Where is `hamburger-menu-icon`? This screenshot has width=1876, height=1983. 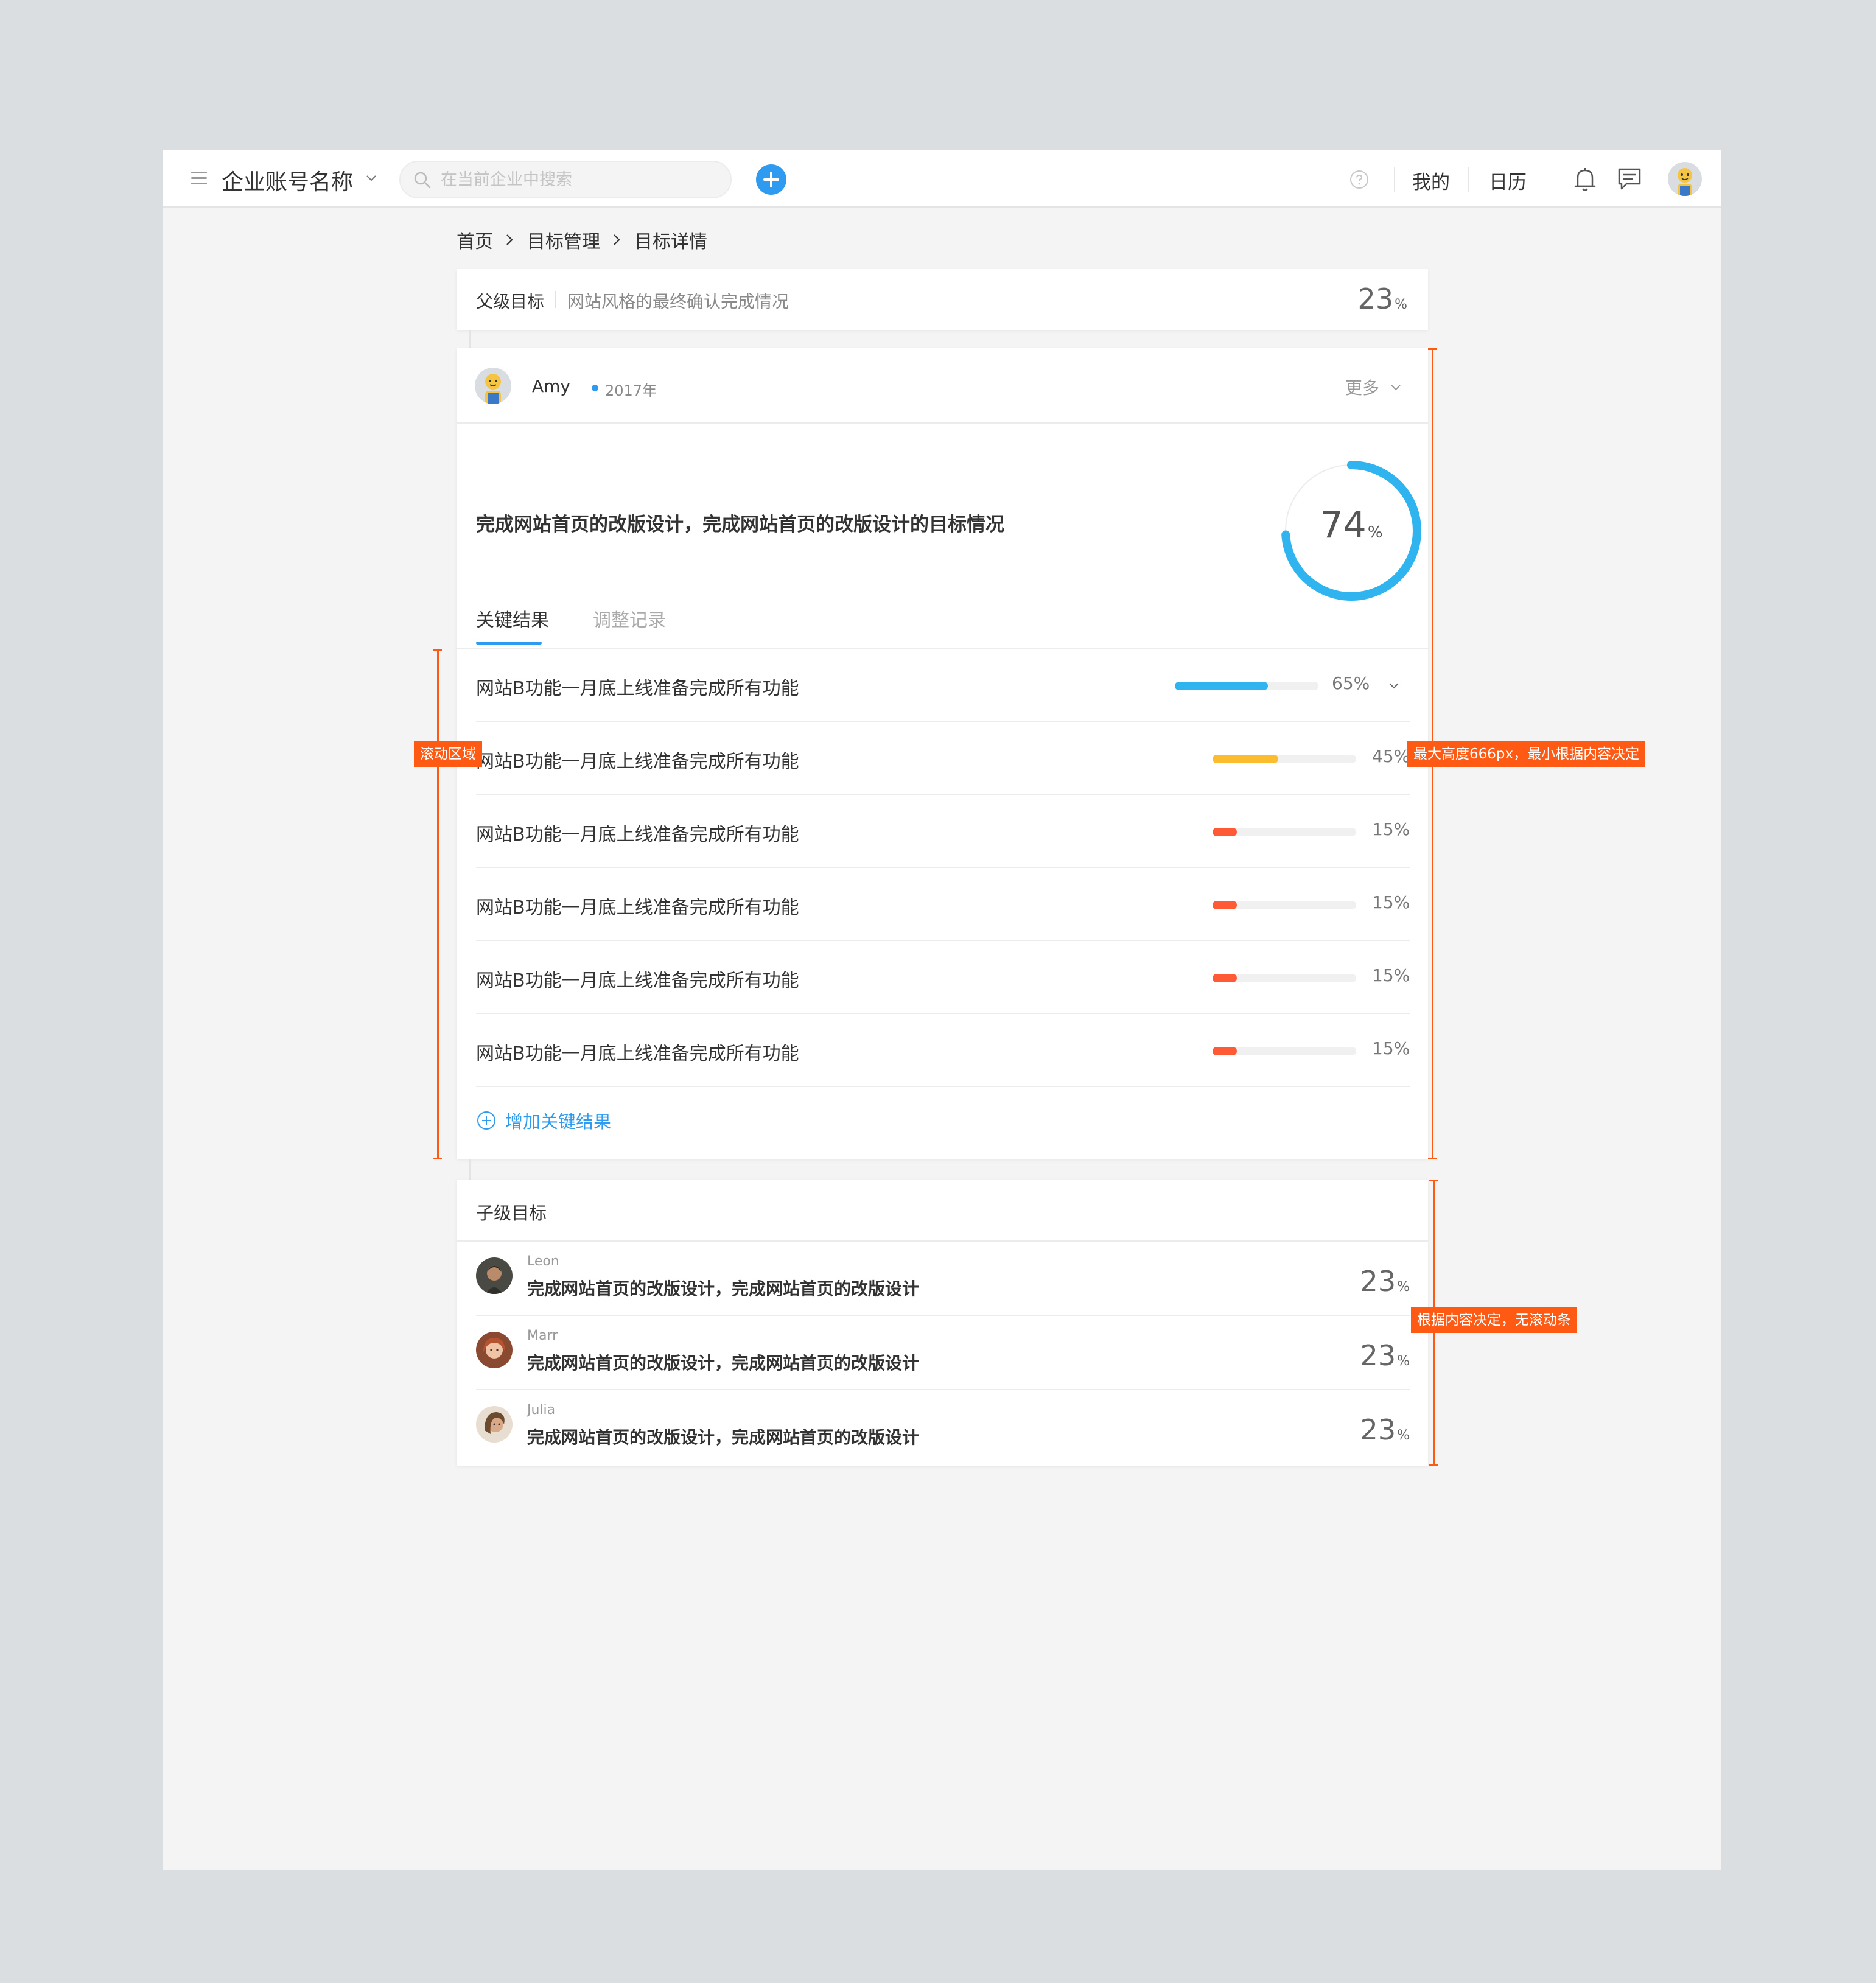 hamburger-menu-icon is located at coordinates (199, 178).